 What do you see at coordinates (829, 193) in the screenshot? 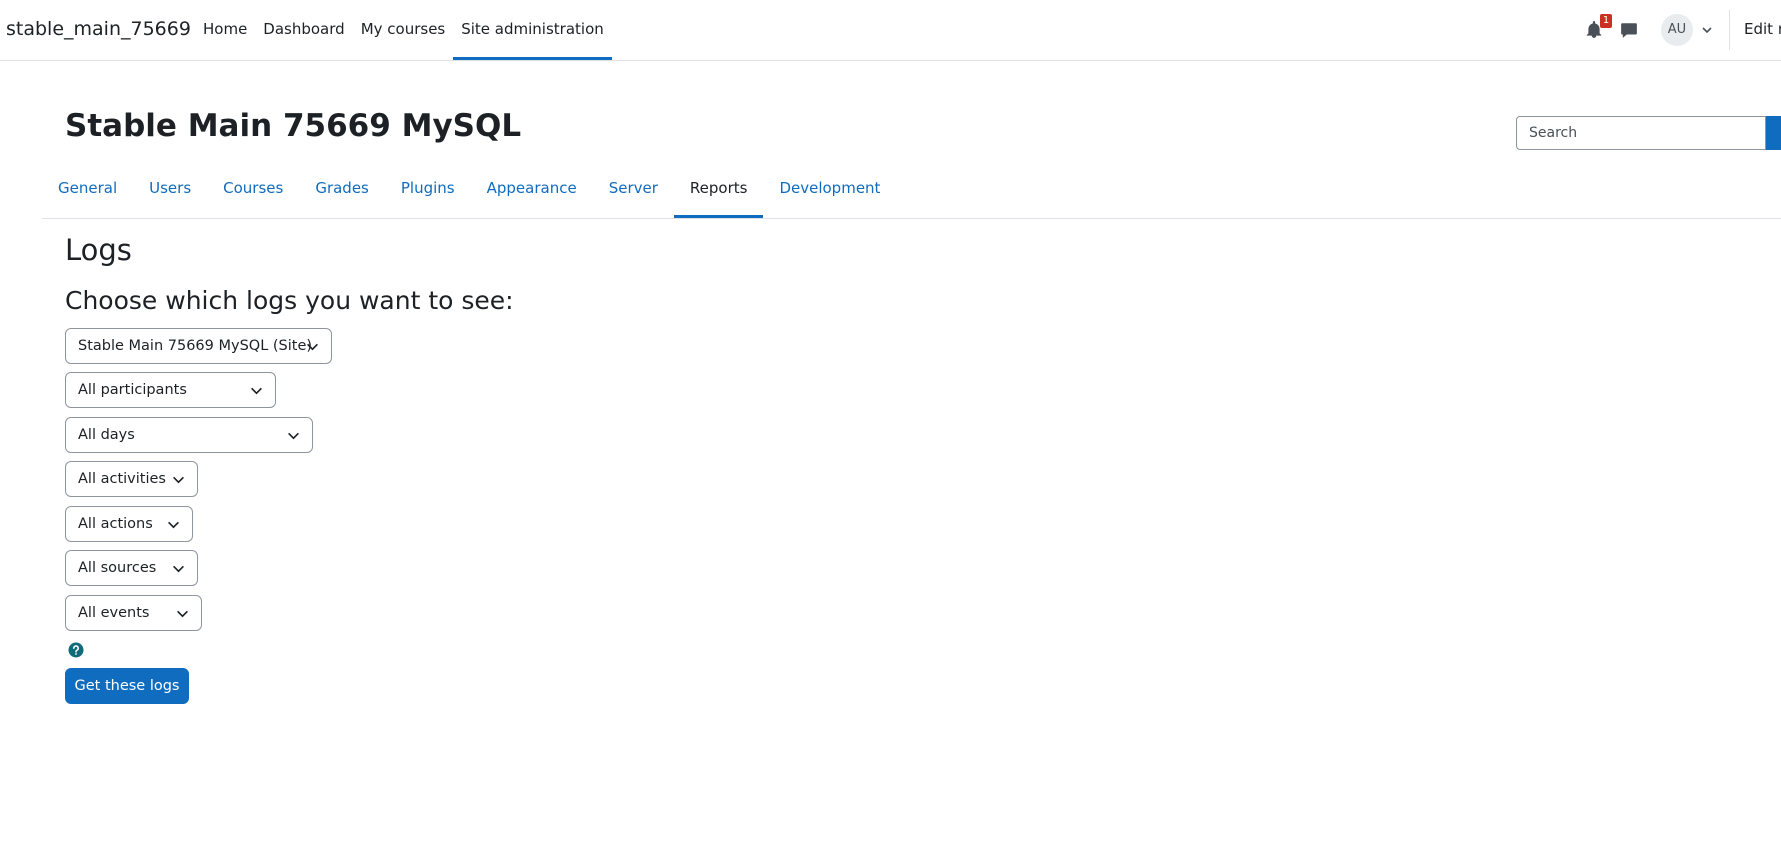
I see `tab-development: Development` at bounding box center [829, 193].